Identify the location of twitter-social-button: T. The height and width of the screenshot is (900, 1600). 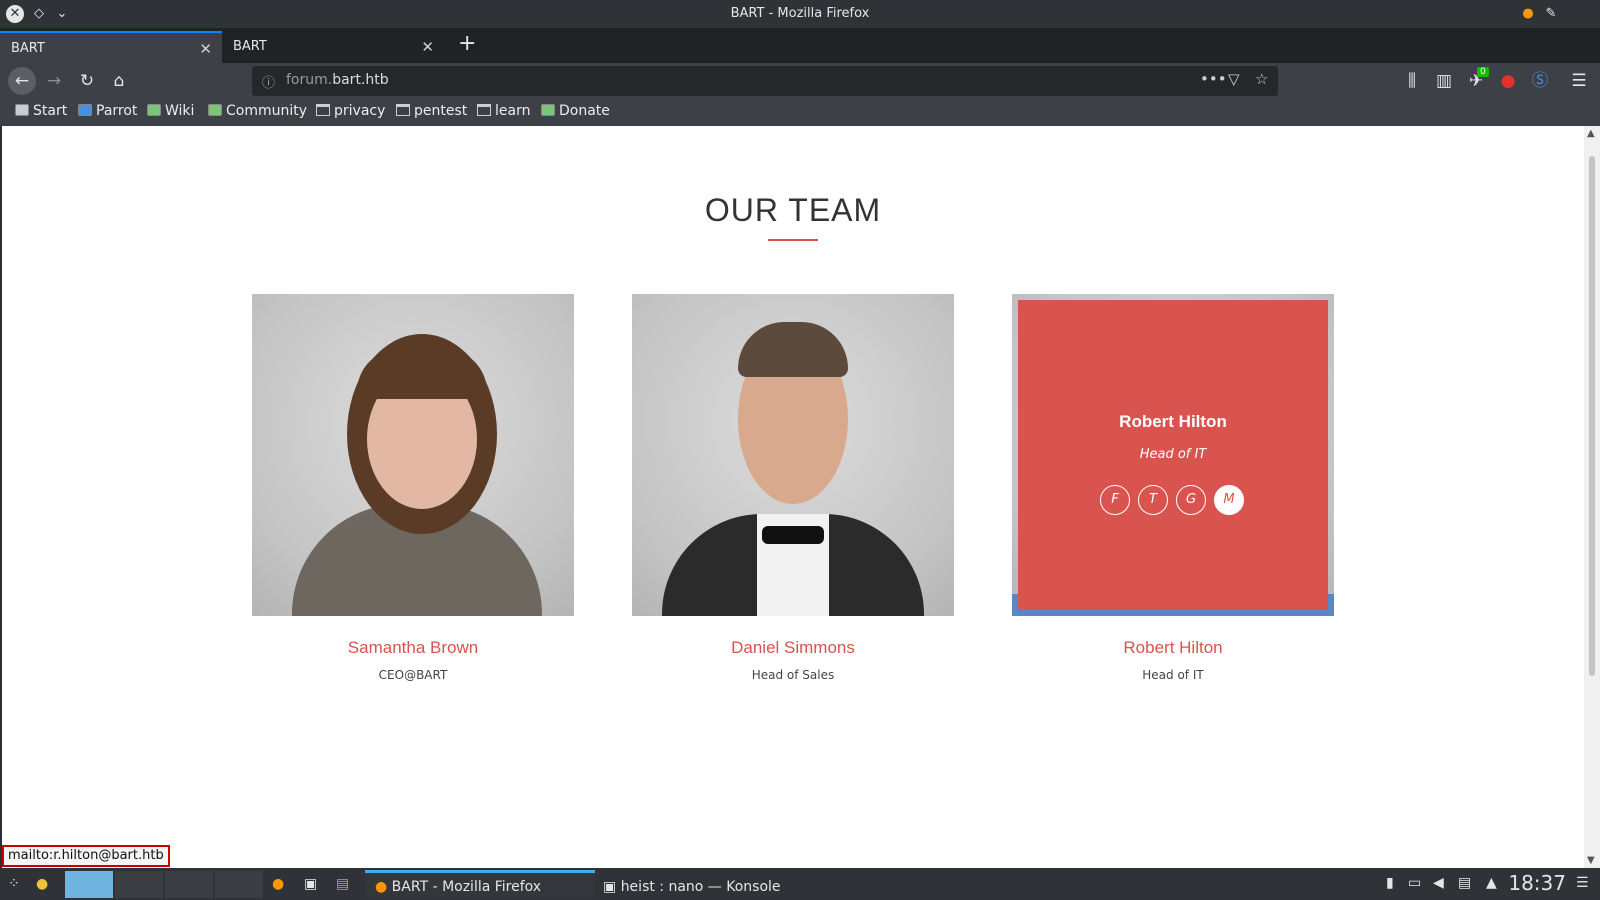
(1153, 500).